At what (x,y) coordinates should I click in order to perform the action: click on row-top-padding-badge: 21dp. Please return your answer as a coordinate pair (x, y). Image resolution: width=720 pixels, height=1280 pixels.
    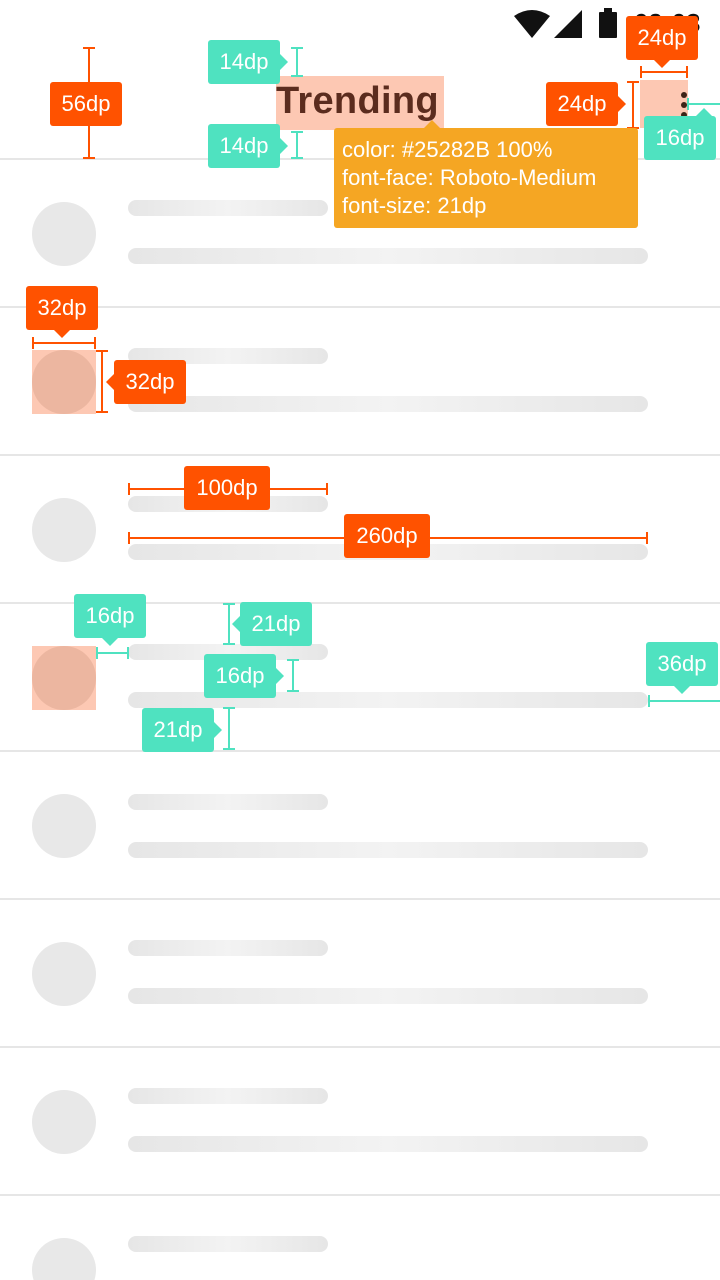
    Looking at the image, I should click on (272, 624).